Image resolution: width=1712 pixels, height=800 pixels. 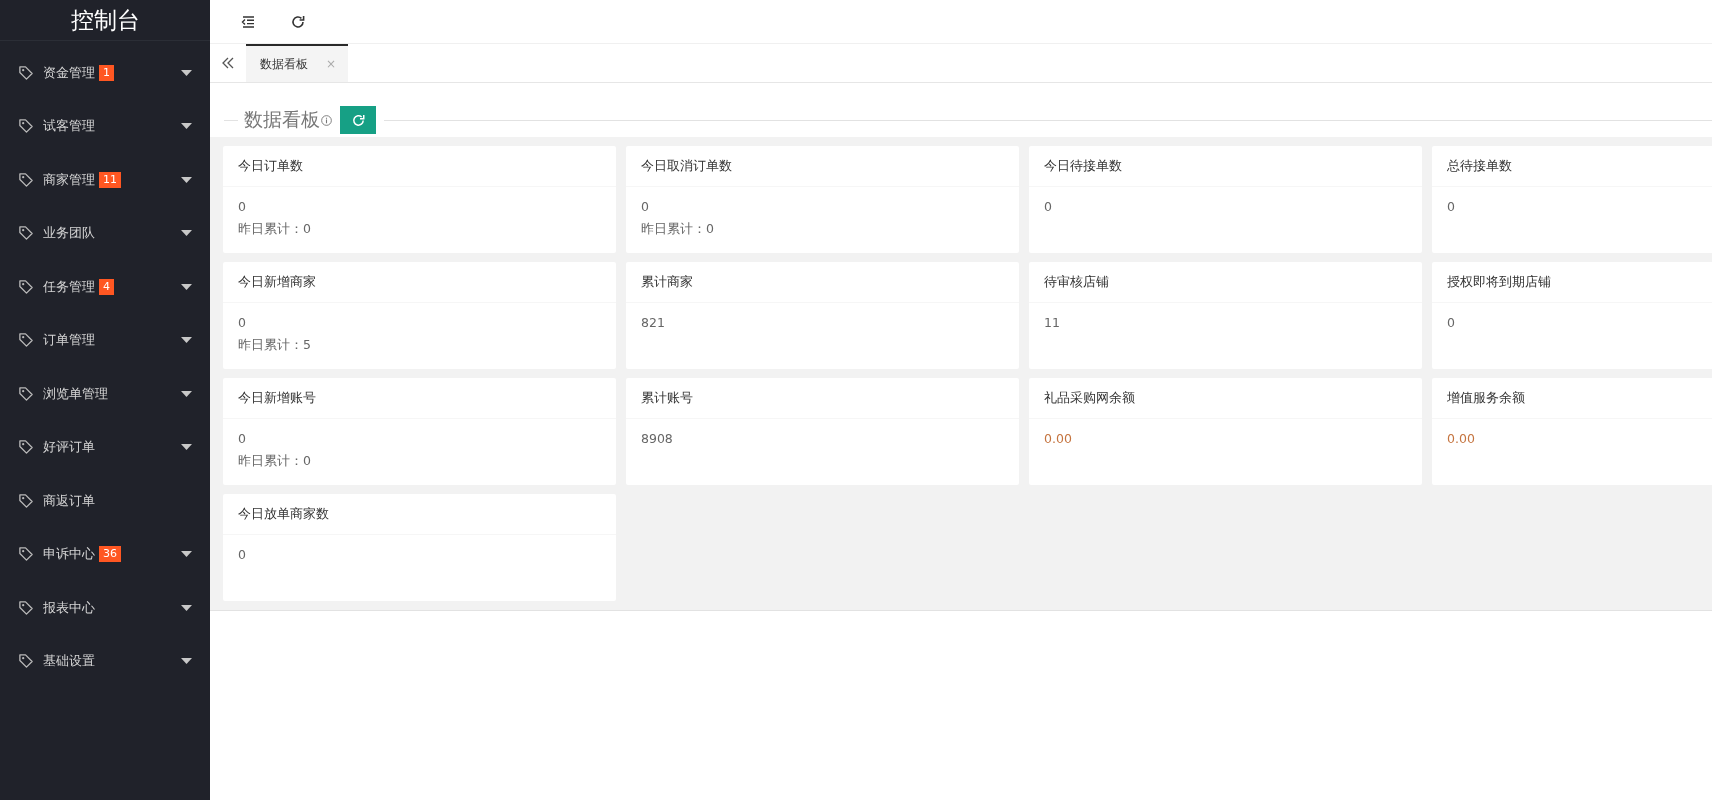 I want to click on sidebar-item: 基础设置, so click(x=105, y=661).